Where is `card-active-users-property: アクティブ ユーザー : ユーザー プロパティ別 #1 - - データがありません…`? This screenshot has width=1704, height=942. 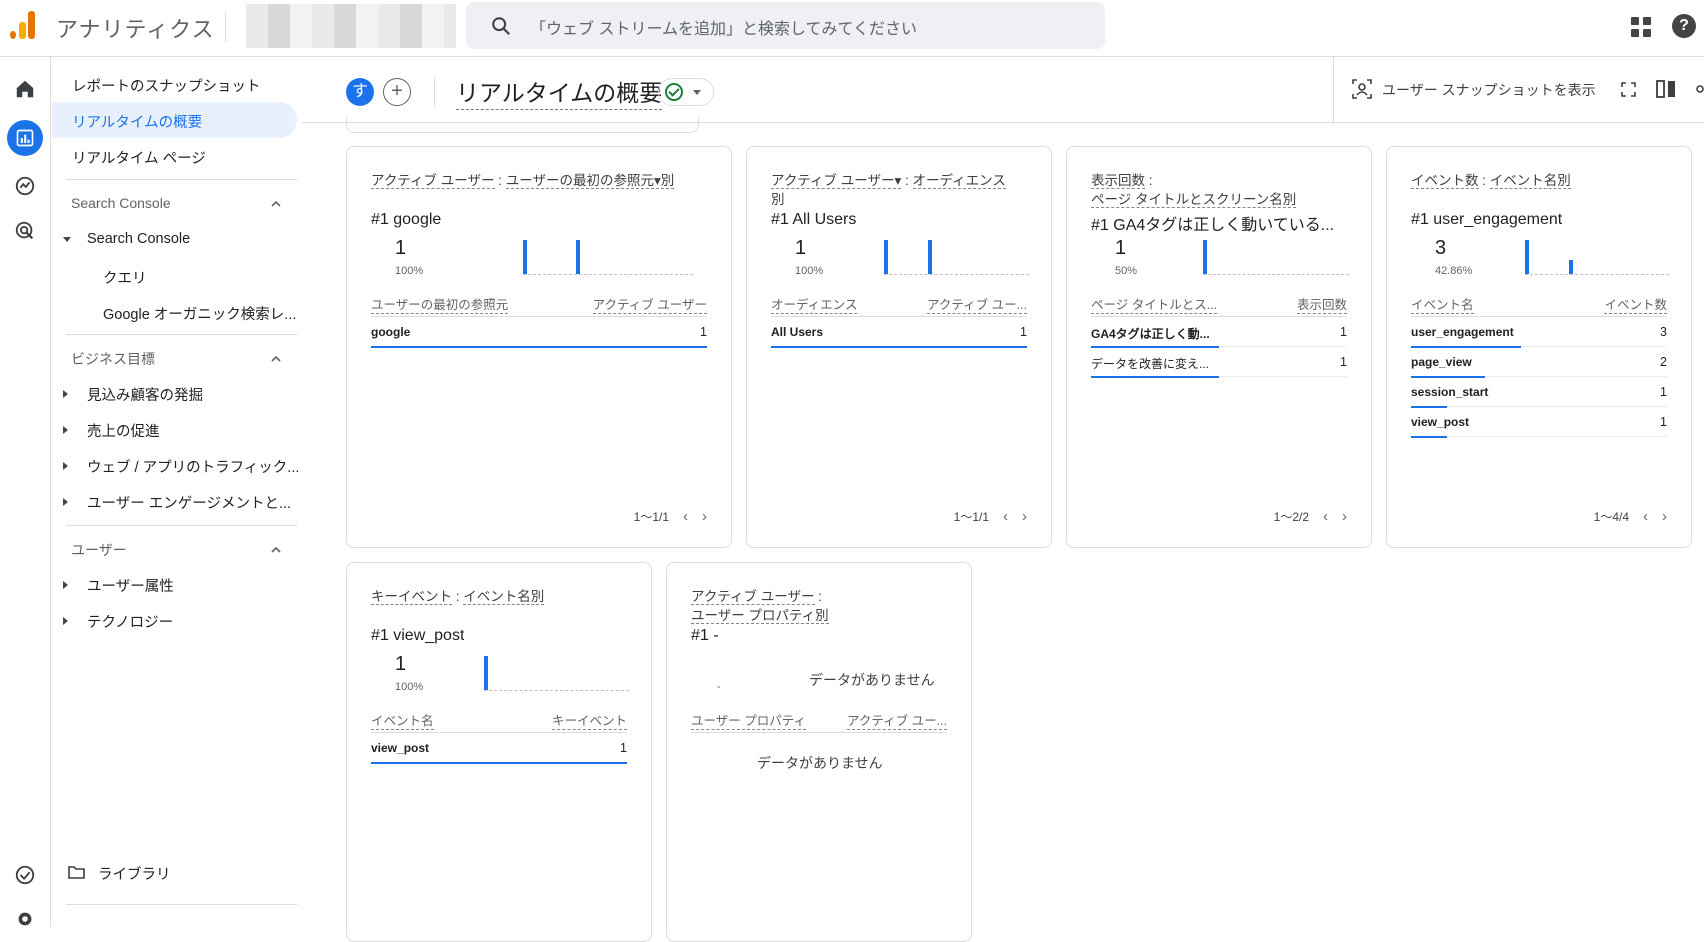 card-active-users-property: アクティブ ユーザー : ユーザー プロパティ別 #1 - - データがありません… is located at coordinates (819, 752).